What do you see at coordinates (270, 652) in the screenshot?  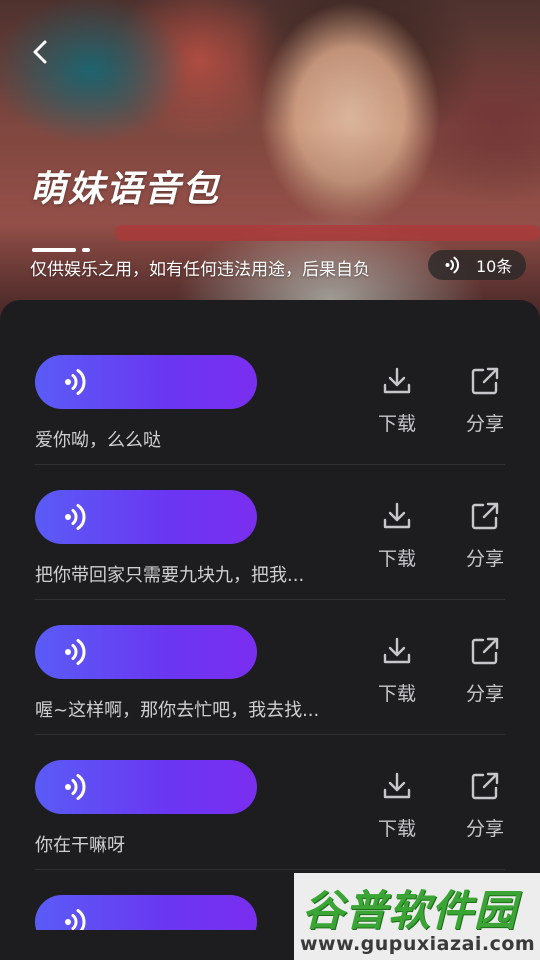 I see `list-item: 喔~这样啊，那你去忙吧，我去找... 下载 分享` at bounding box center [270, 652].